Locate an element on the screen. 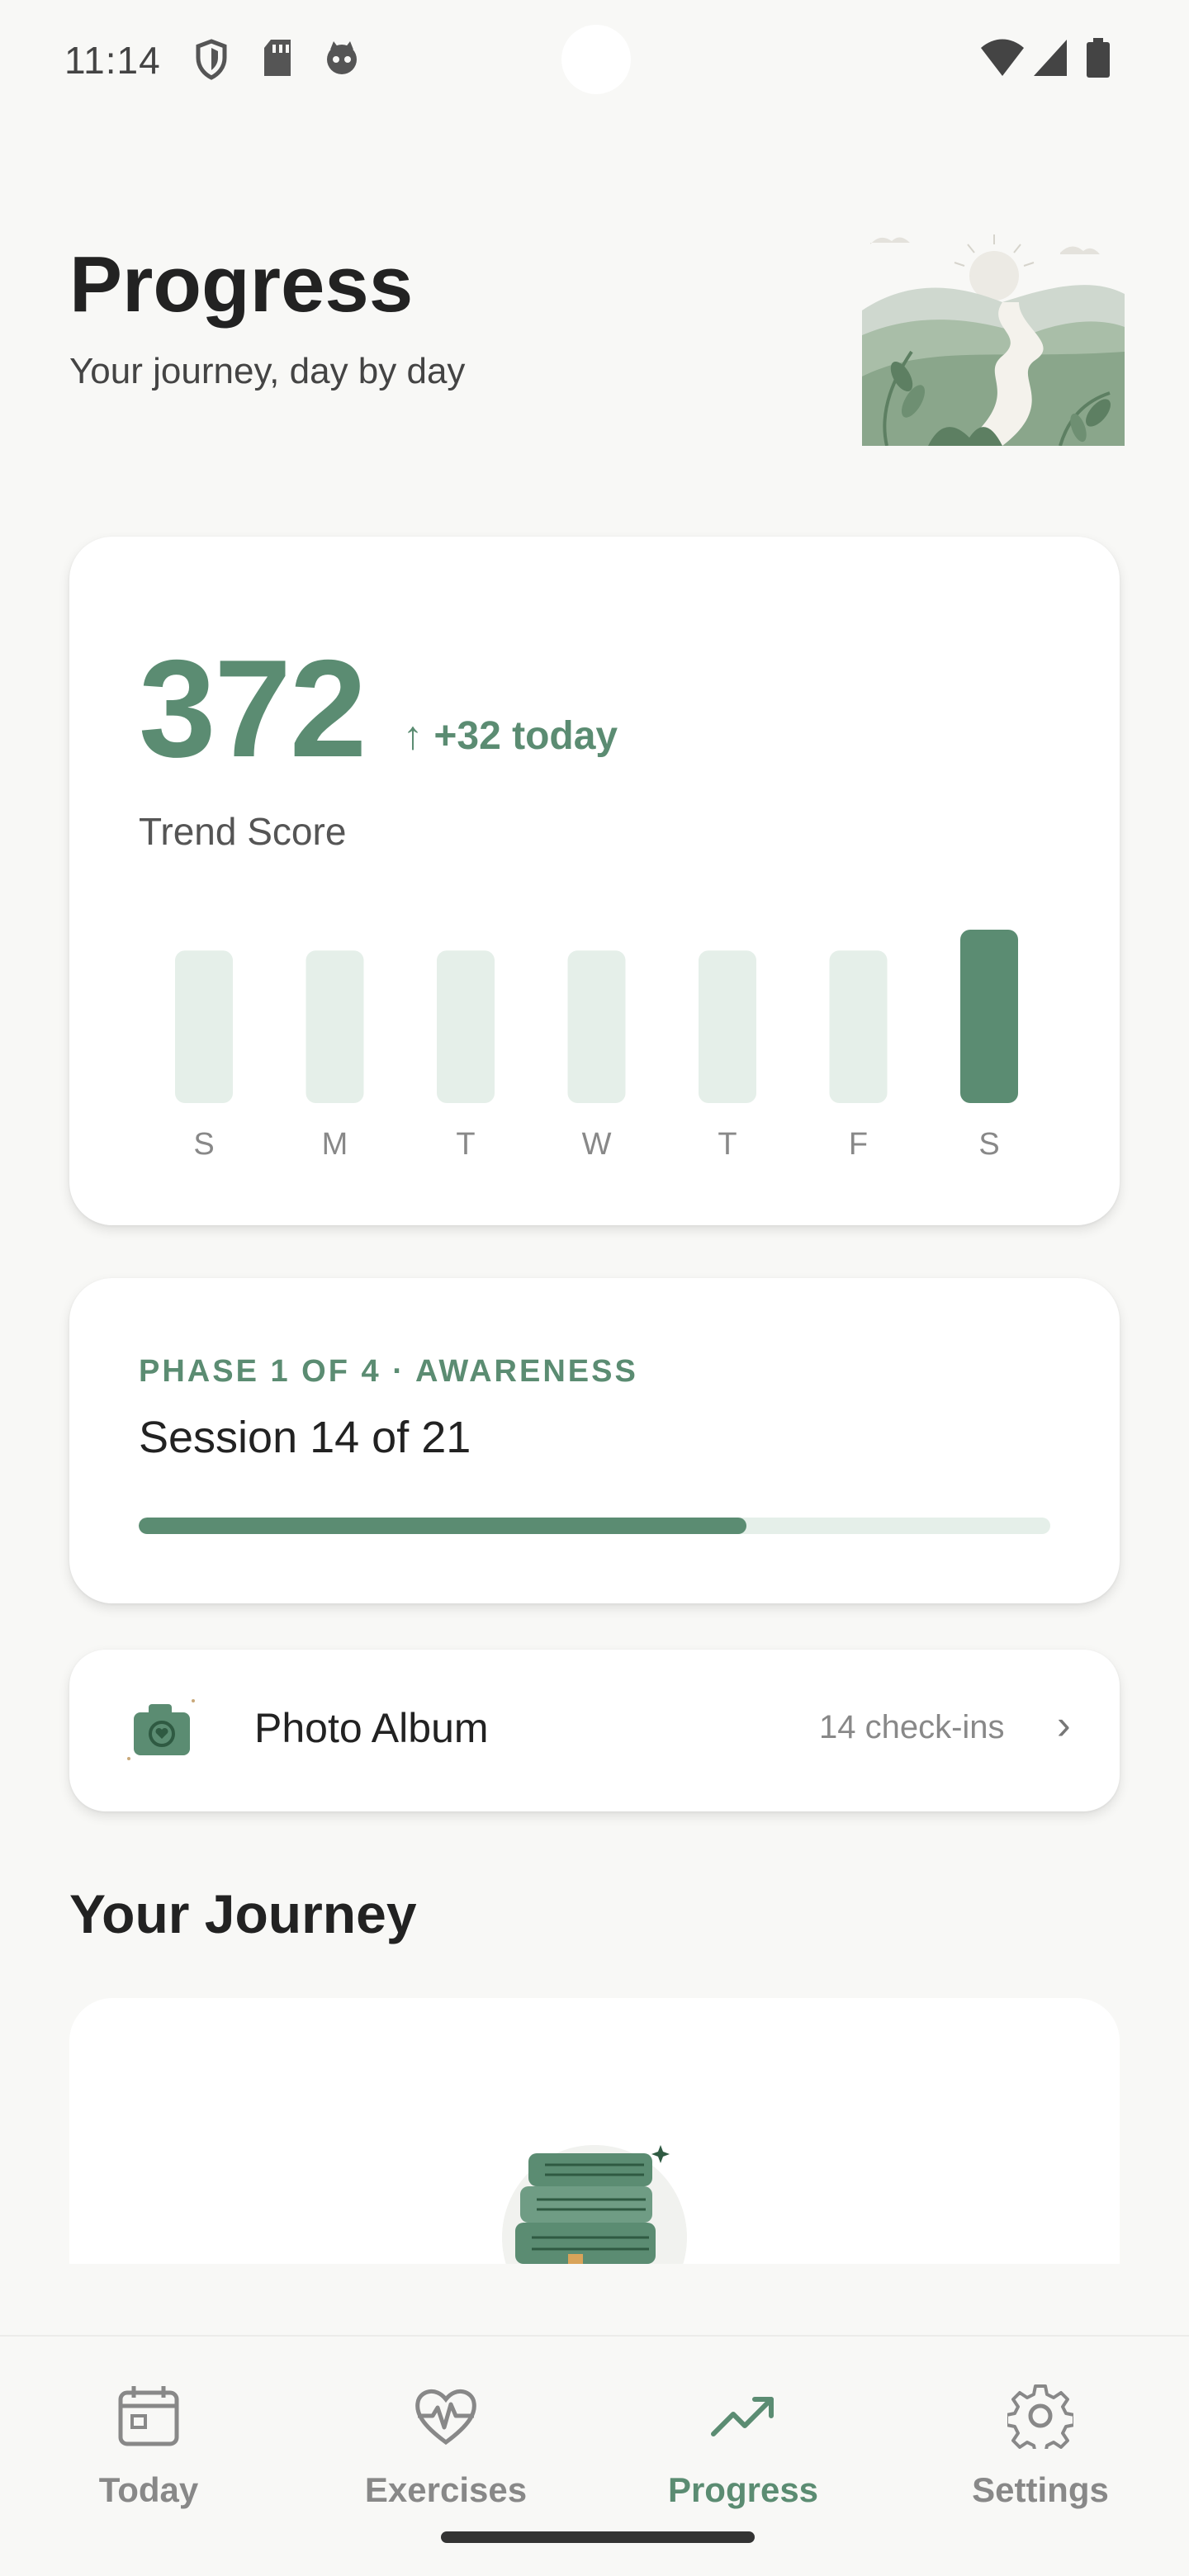  gear-icon is located at coordinates (1040, 2416).